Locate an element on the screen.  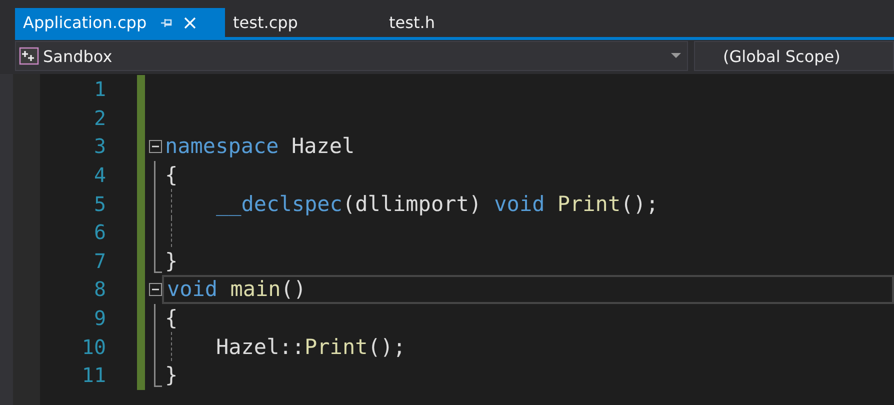
close-icon is located at coordinates (189, 23).